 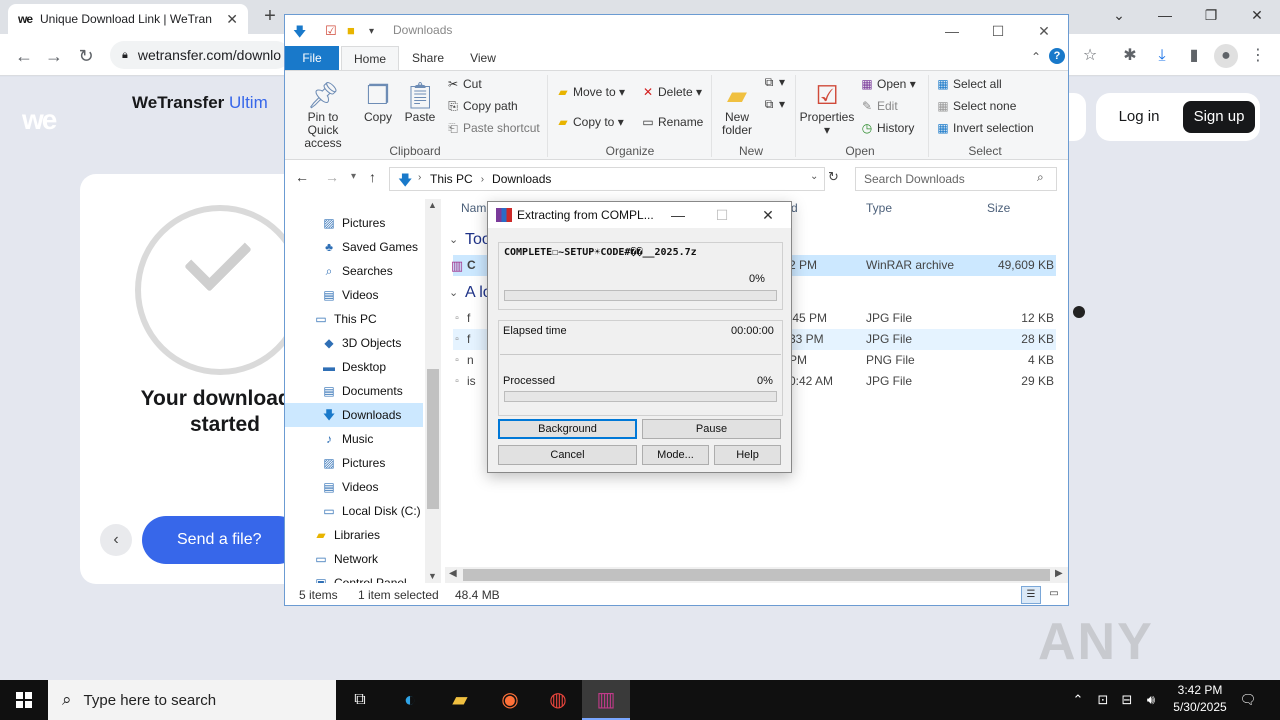 What do you see at coordinates (984, 128) in the screenshot?
I see `invert-selection-button: ▦ Invert selection` at bounding box center [984, 128].